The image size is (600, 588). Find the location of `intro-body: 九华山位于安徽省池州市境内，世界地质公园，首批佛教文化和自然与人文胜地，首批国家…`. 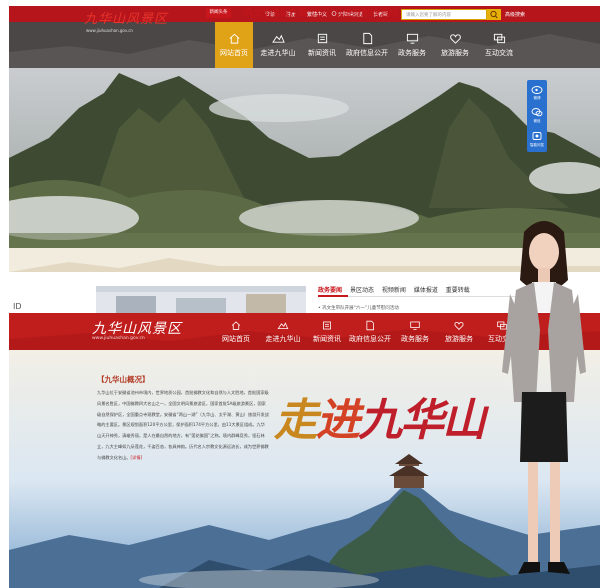

intro-body: 九华山位于安徽省池州市境内，世界地质公园，首批佛教文化和自然与人文胜地，首批国家… is located at coordinates (183, 426).